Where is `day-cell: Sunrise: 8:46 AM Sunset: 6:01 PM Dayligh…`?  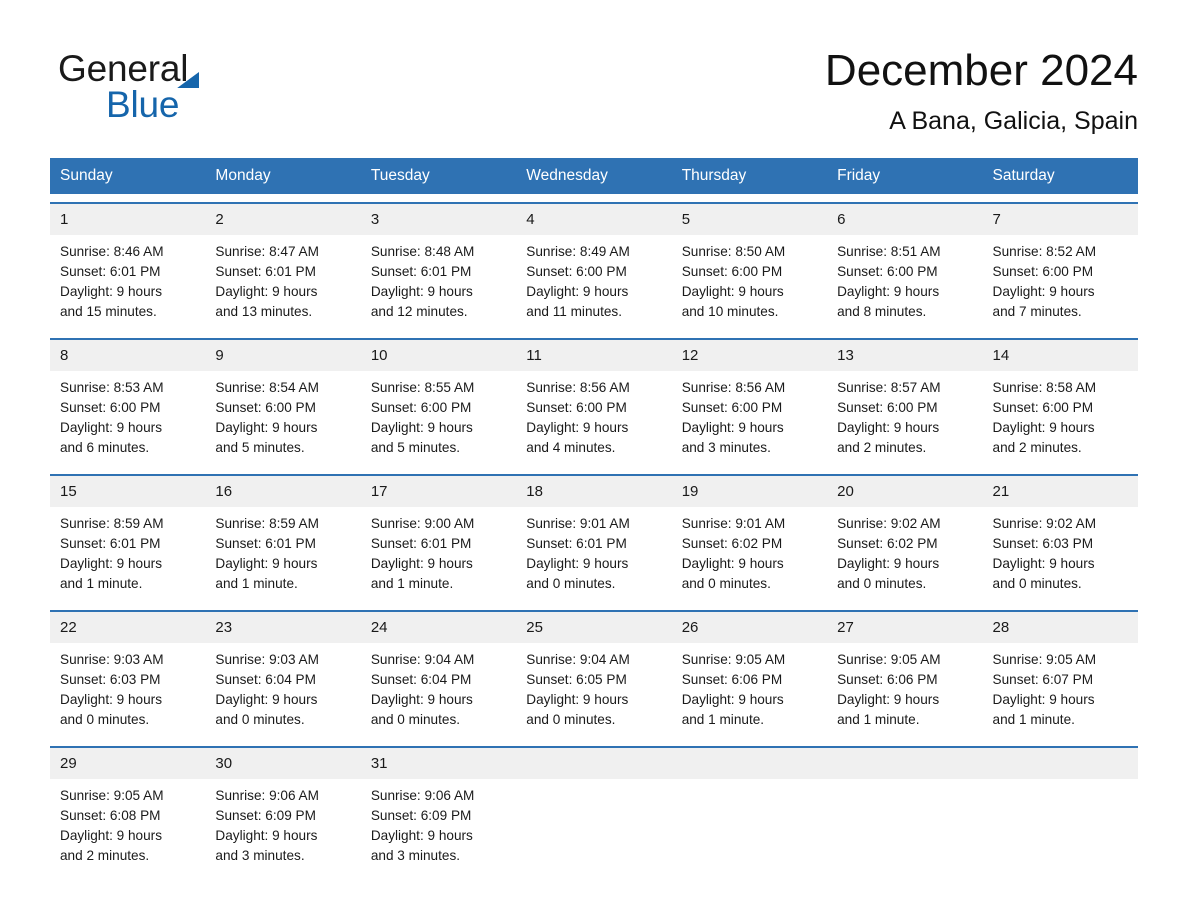
day-cell: Sunrise: 8:46 AM Sunset: 6:01 PM Dayligh… is located at coordinates (127, 282).